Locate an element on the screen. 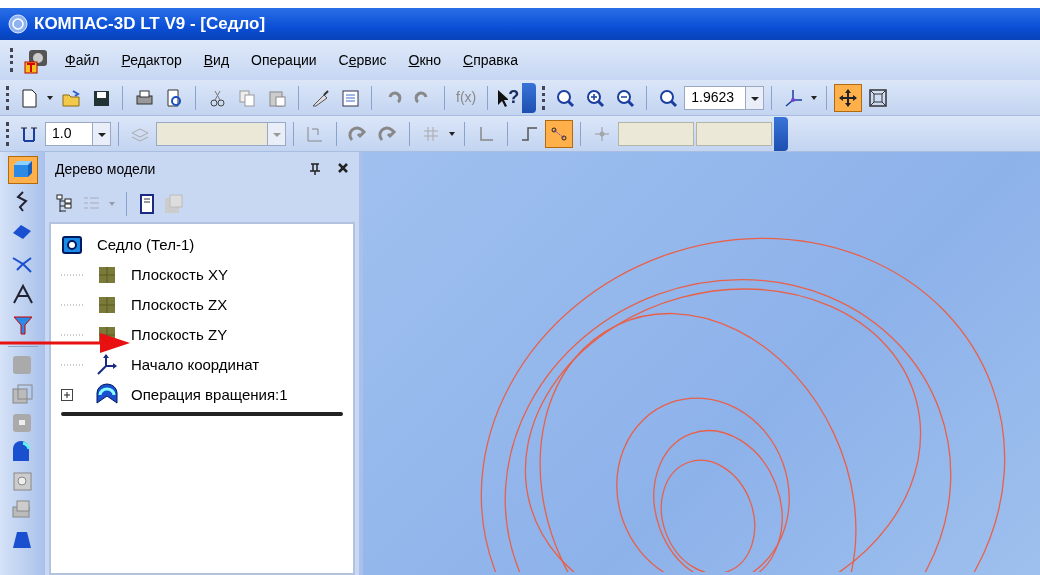 The width and height of the screenshot is (1040, 575). snap-button is located at coordinates (559, 133).